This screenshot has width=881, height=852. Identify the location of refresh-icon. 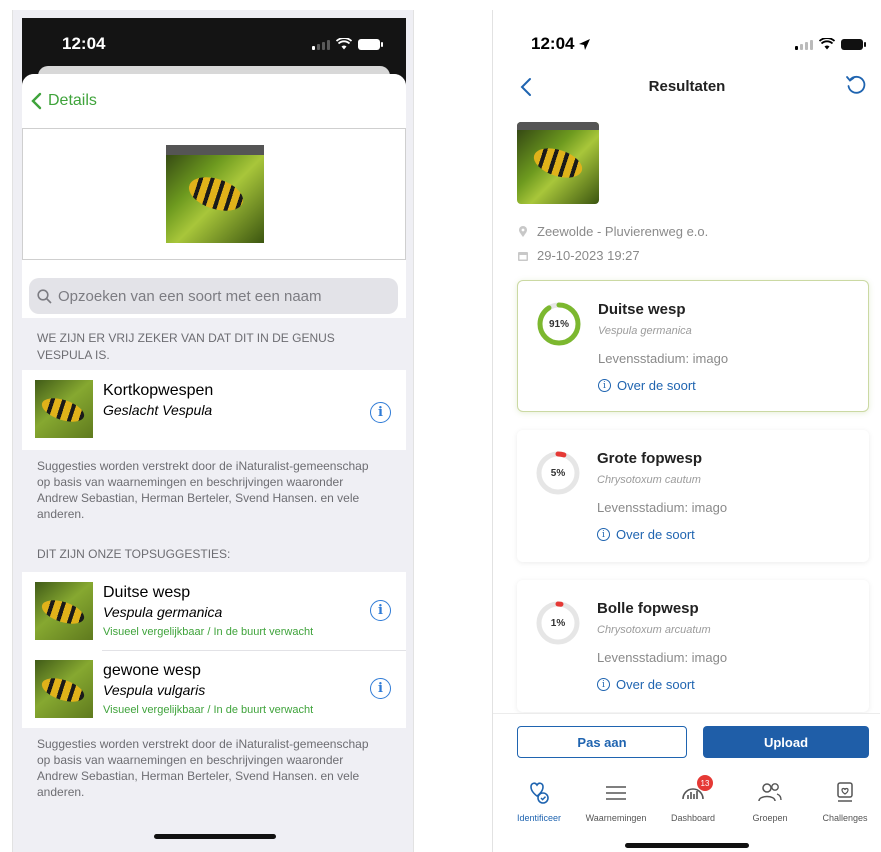
(856, 85).